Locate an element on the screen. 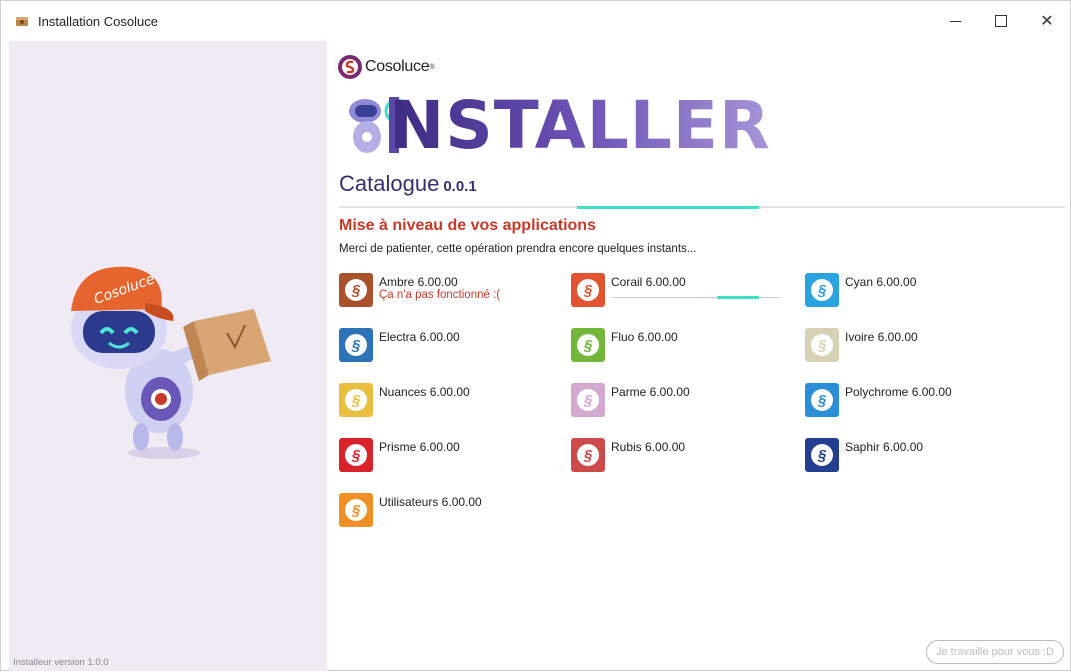 Image resolution: width=1071 pixels, height=672 pixels. app-item: § Electra 6.00.00 is located at coordinates (399, 345).